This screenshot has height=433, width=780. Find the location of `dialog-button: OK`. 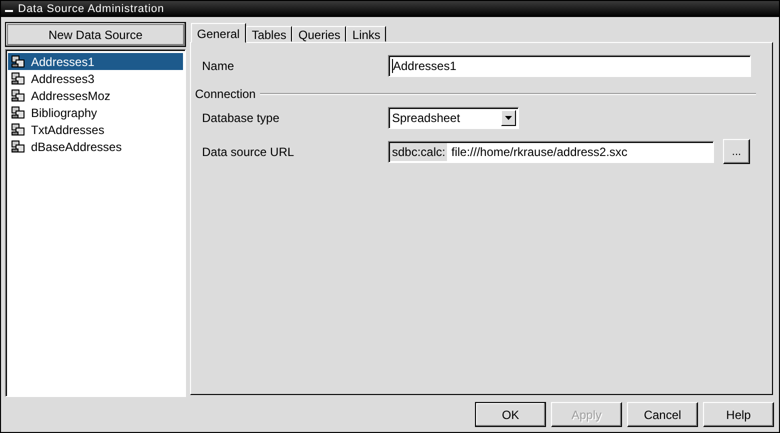

dialog-button: OK is located at coordinates (510, 414).